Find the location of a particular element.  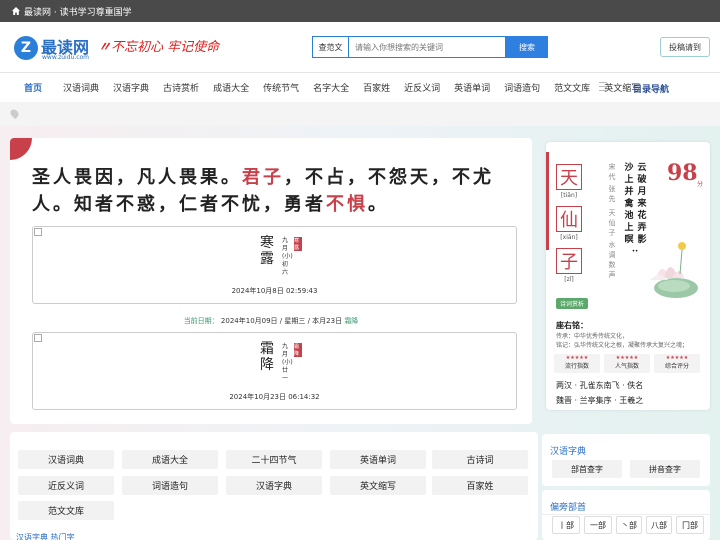

quote-highlight: 不惧 is located at coordinates (347, 204).